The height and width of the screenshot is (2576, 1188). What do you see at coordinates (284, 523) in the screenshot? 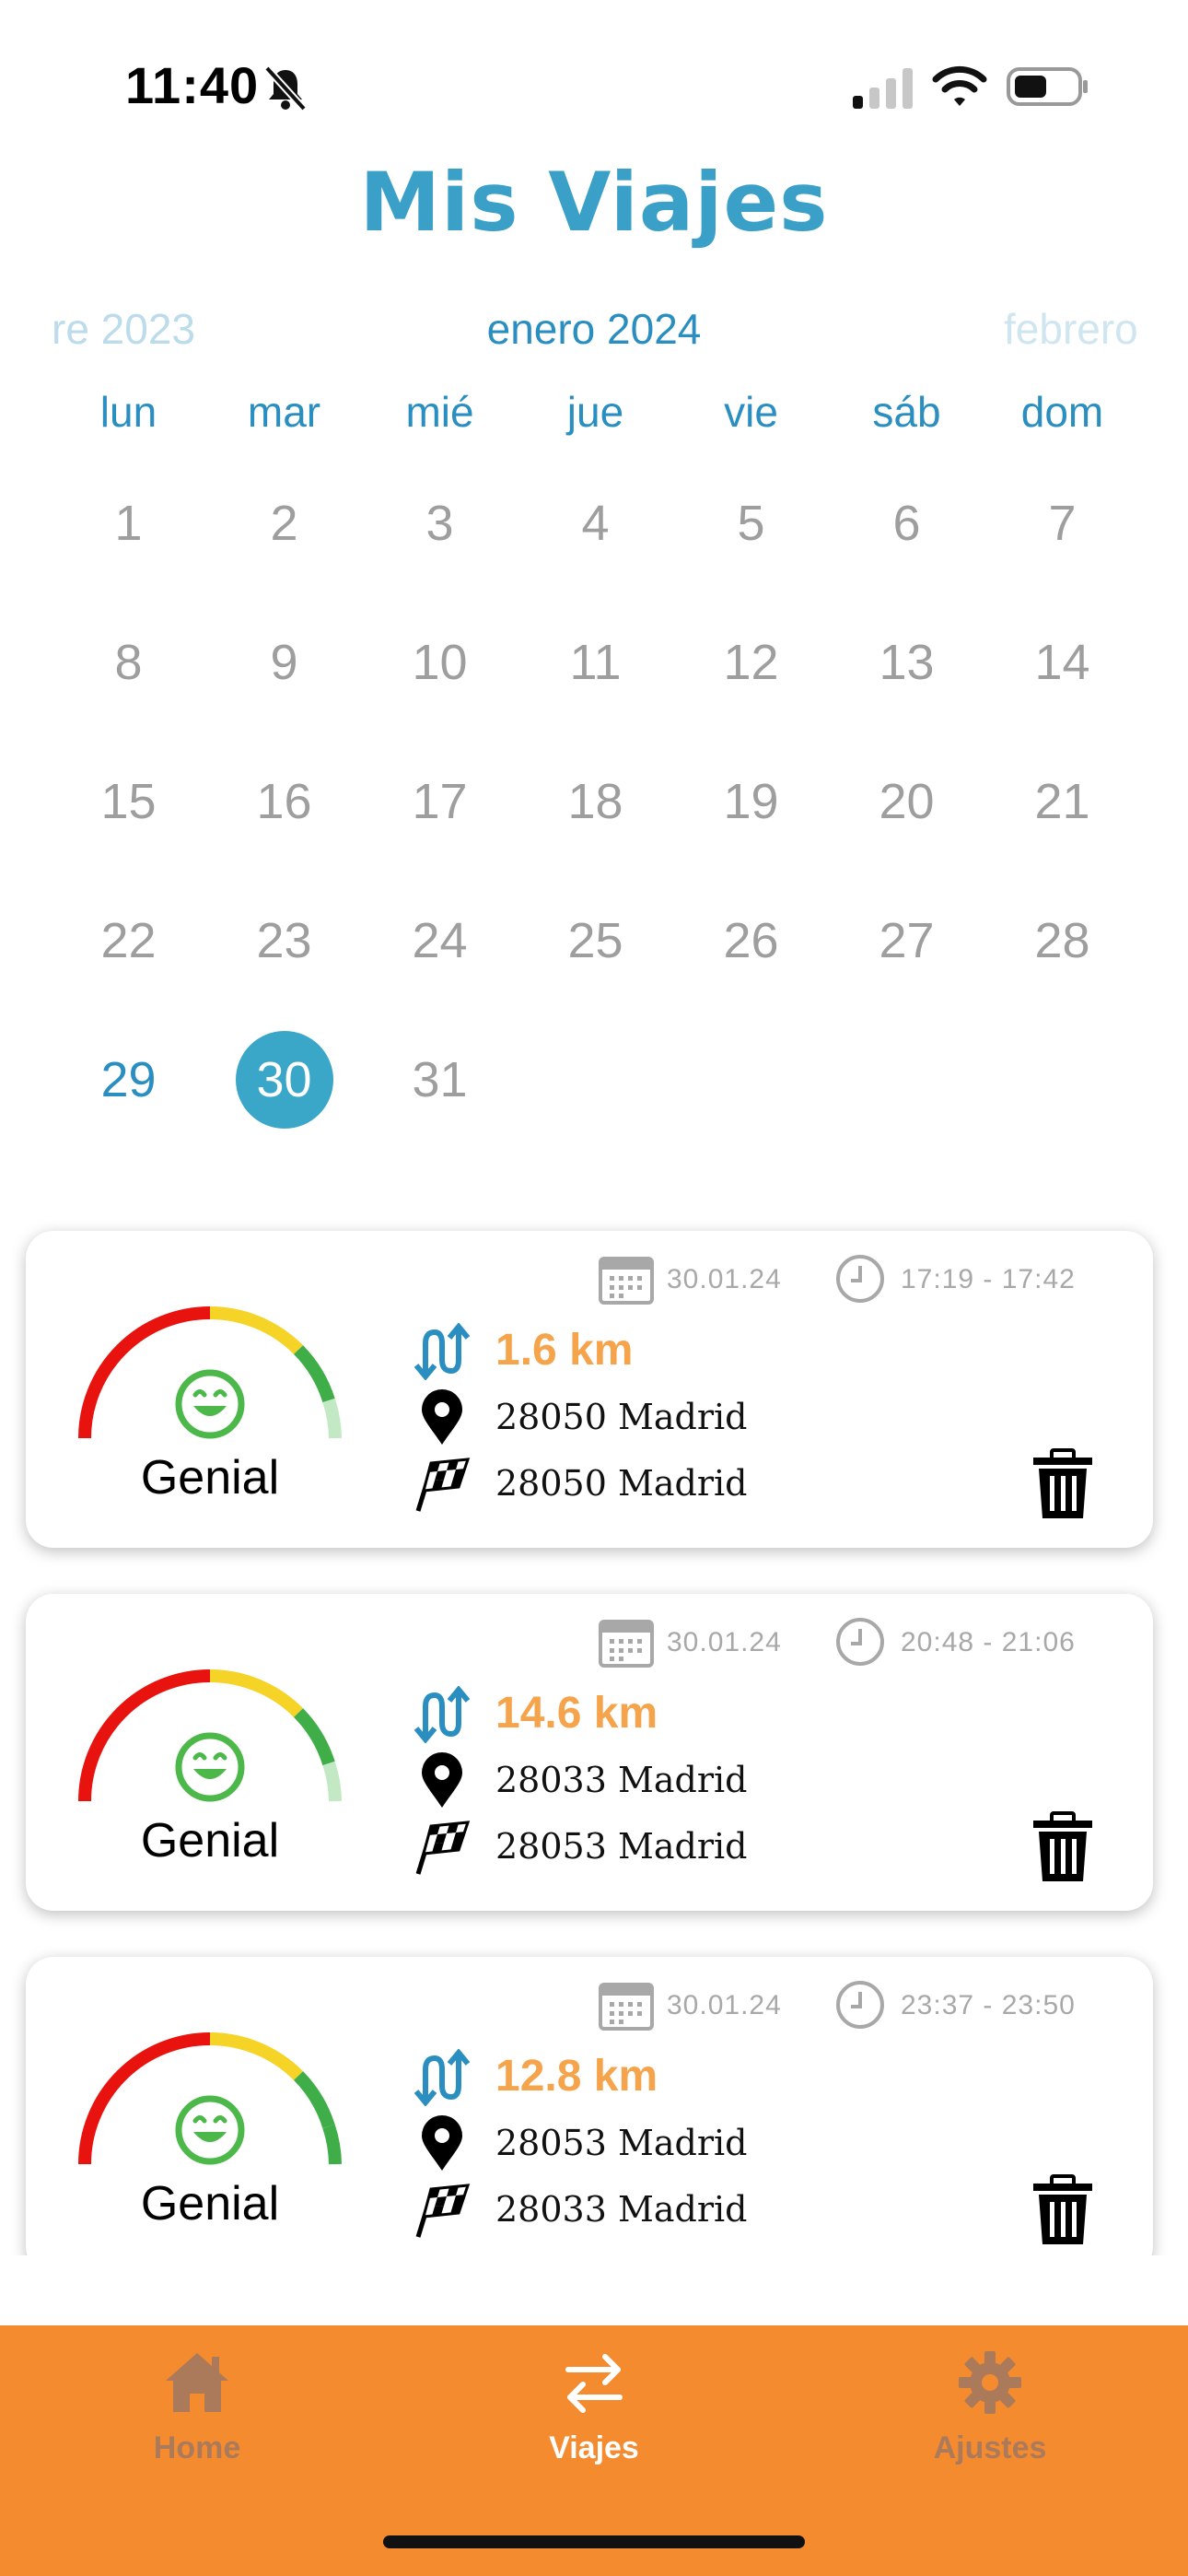
I see `calendar-day: 2` at bounding box center [284, 523].